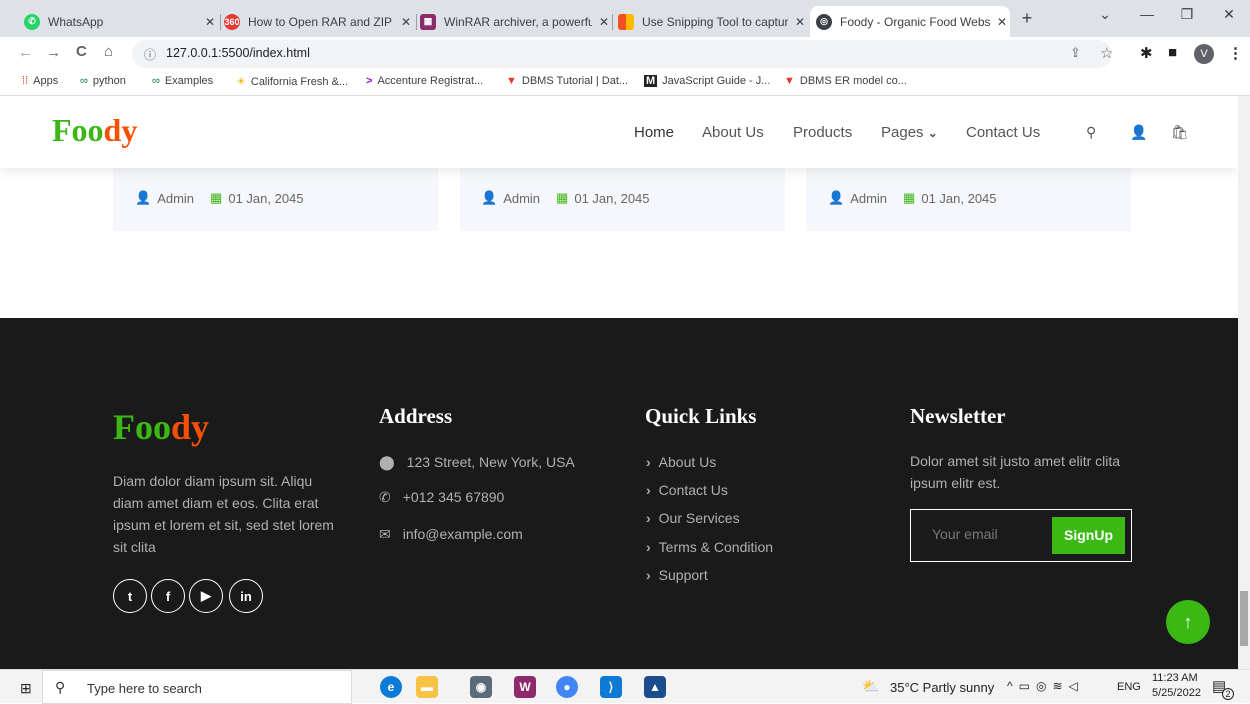 This screenshot has height=704, width=1250. I want to click on weather-text: 35°C Partly sunny, so click(942, 687).